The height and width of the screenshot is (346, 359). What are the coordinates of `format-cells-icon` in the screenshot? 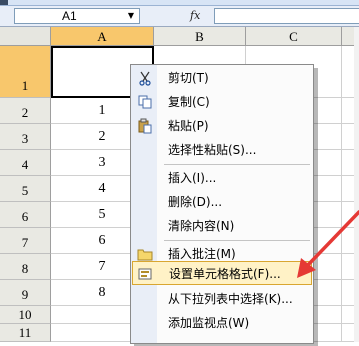 It's located at (146, 274).